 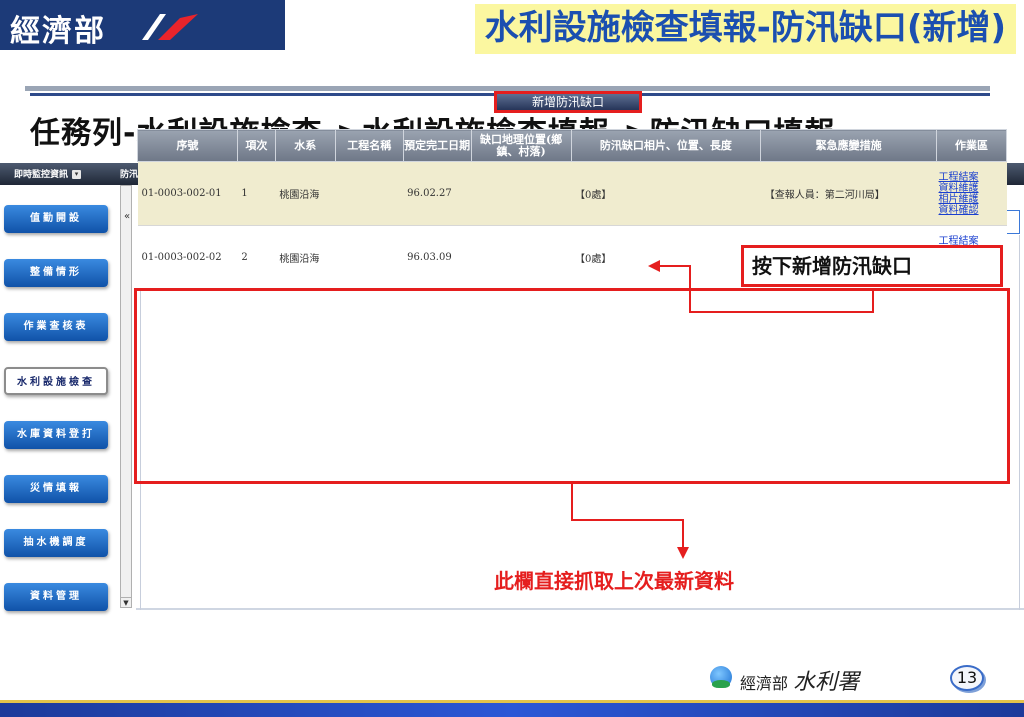 I want to click on column-header: 水系, so click(x=305, y=145).